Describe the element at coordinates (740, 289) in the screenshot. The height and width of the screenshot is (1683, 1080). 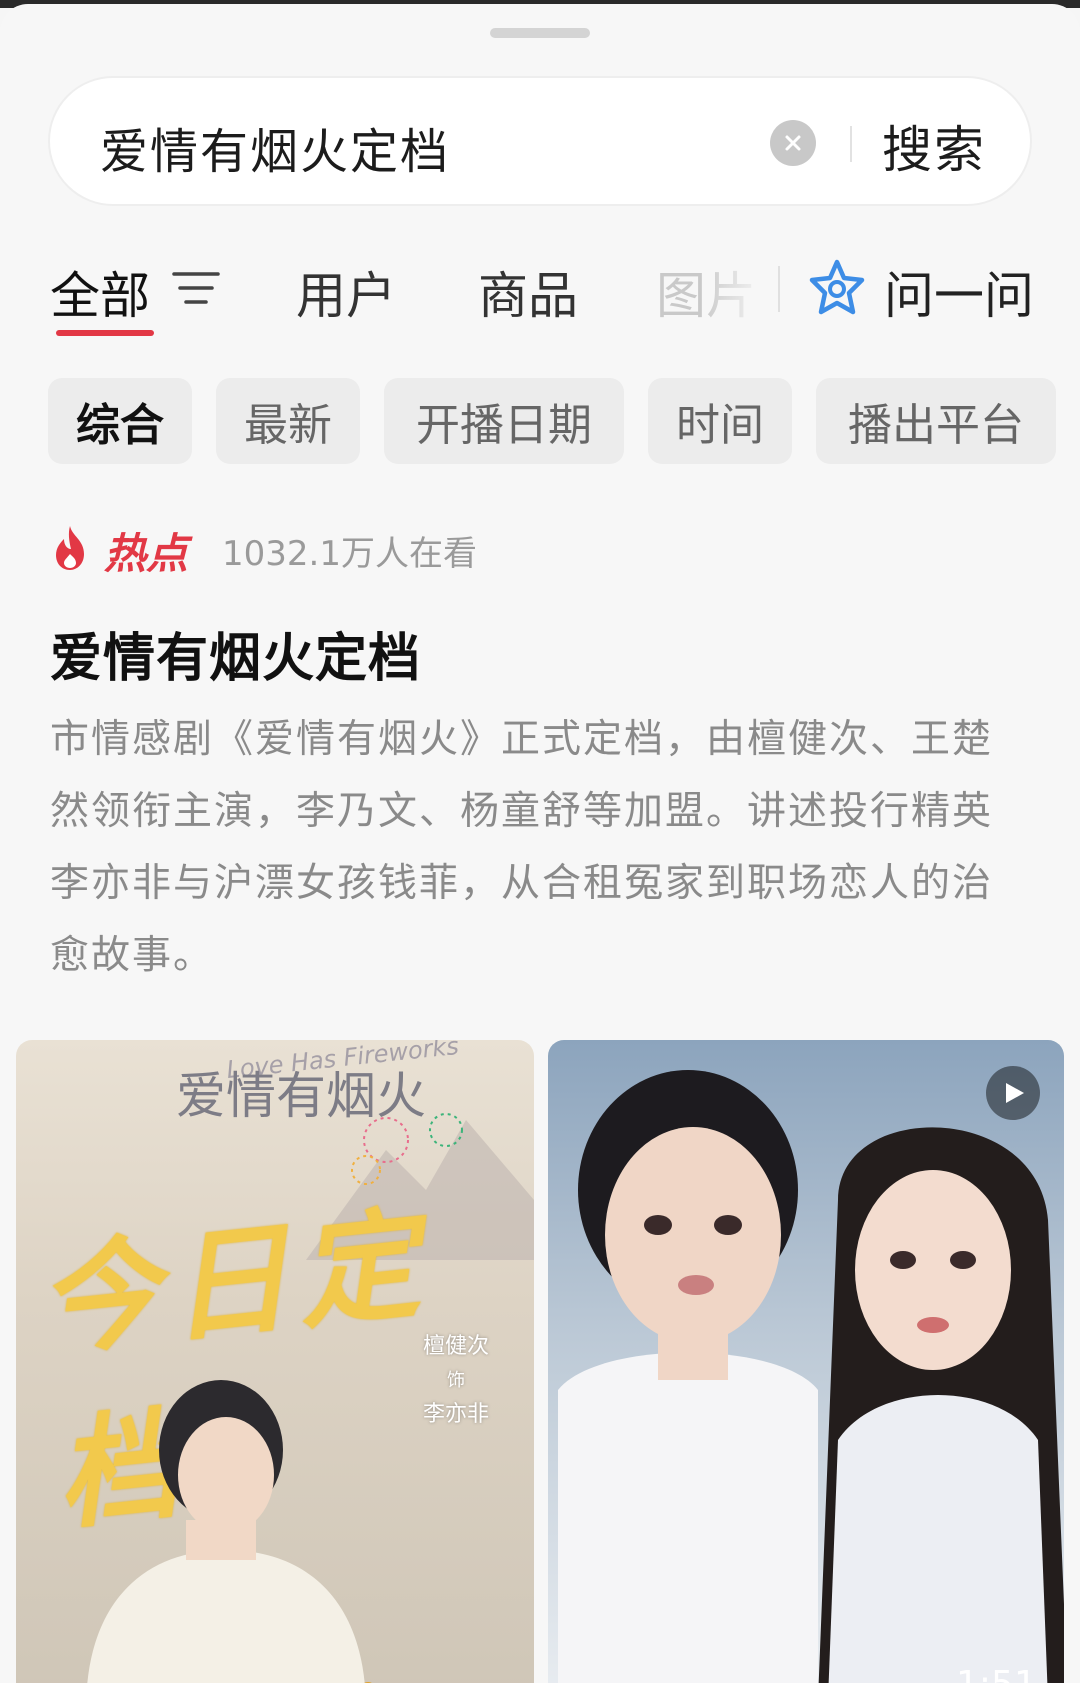
I see `tab-fade` at that location.